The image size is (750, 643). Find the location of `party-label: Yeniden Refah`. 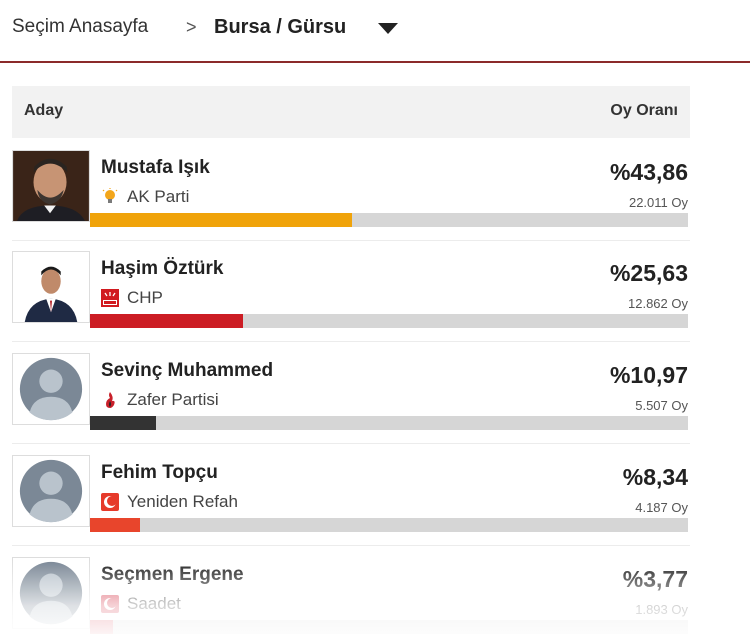

party-label: Yeniden Refah is located at coordinates (169, 502).